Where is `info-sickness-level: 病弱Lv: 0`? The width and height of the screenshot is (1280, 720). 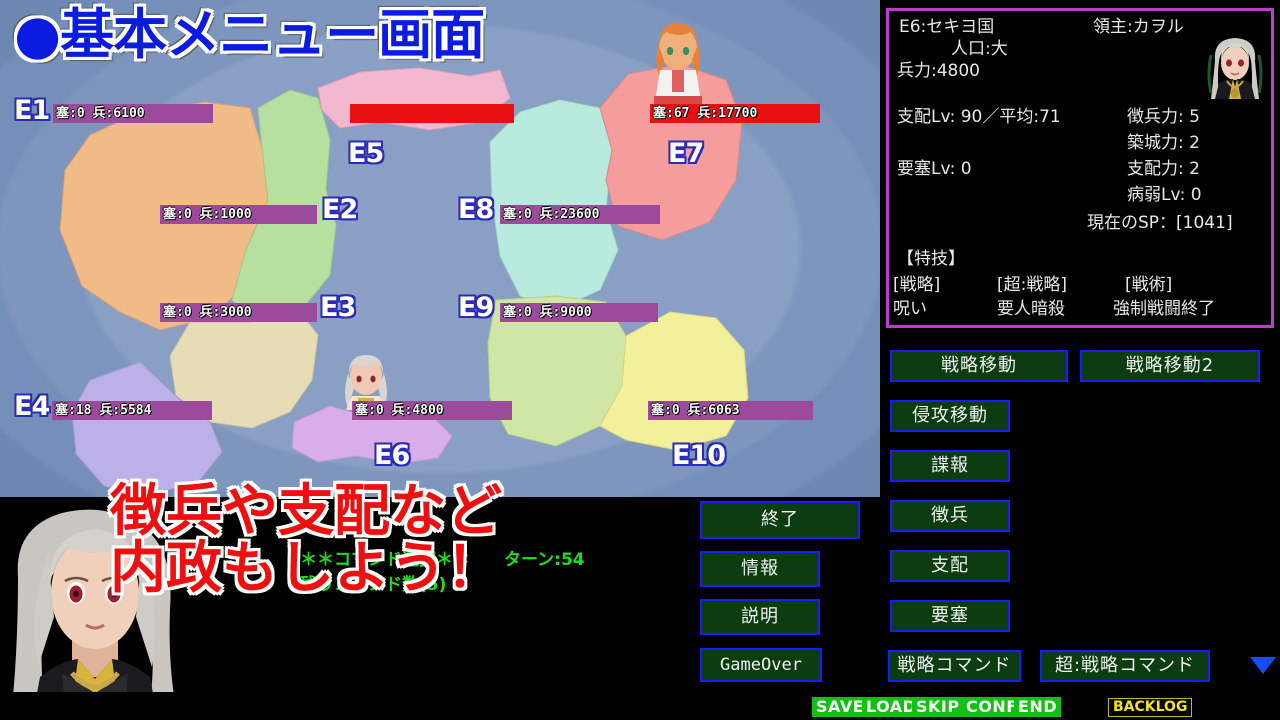
info-sickness-level: 病弱Lv: 0 is located at coordinates (1164, 195).